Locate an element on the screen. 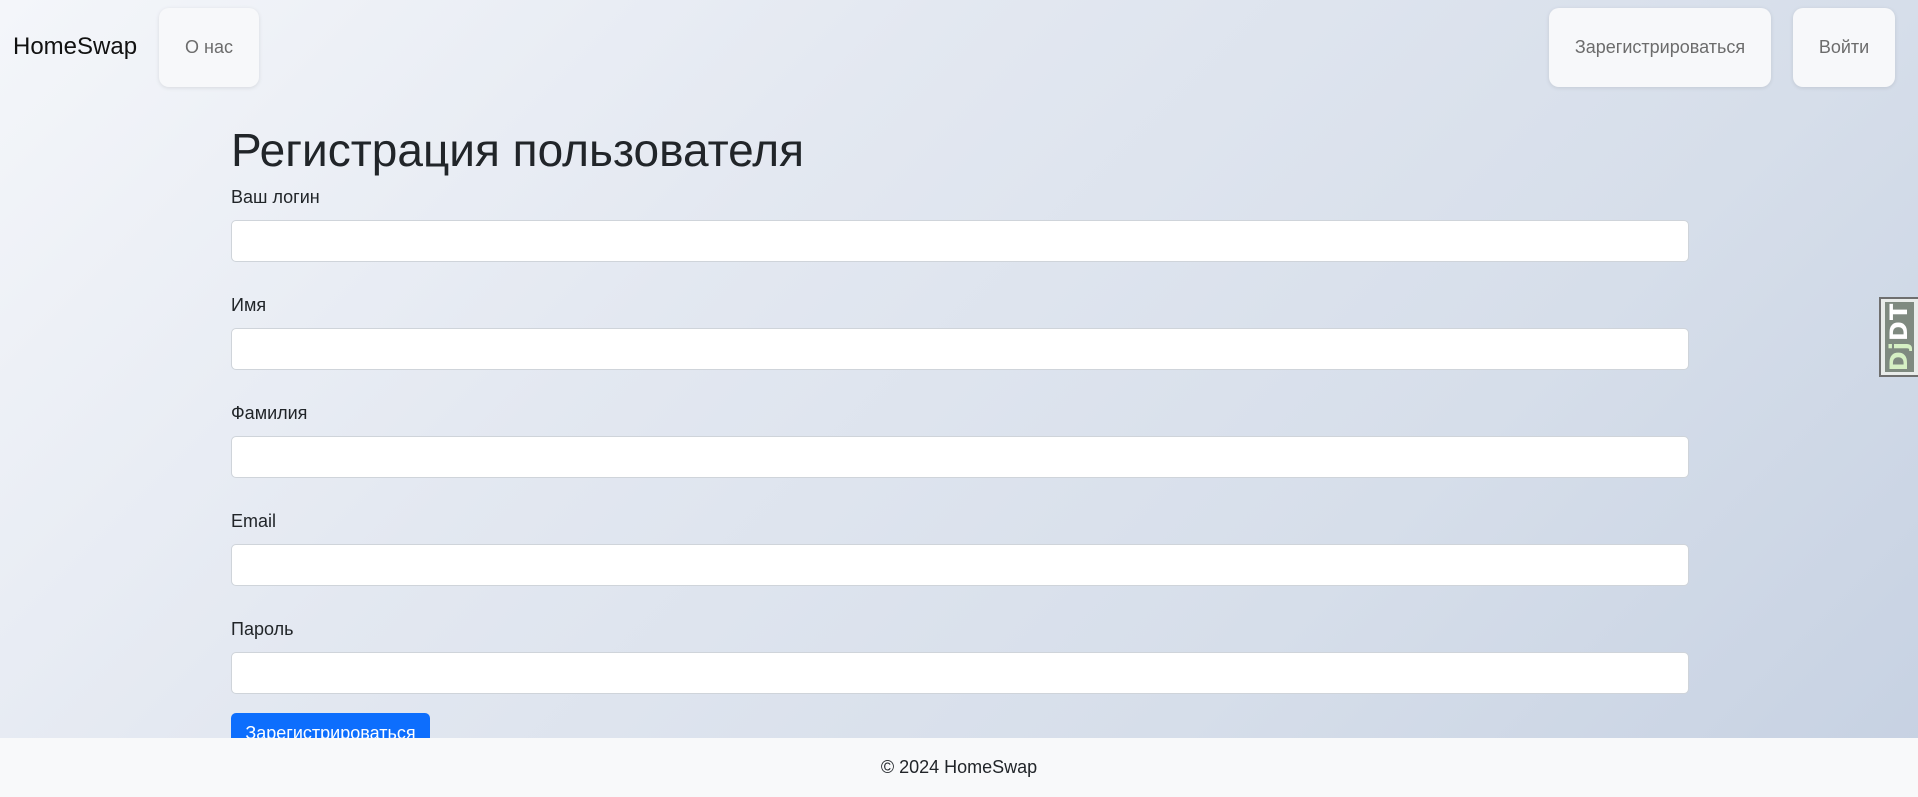 The height and width of the screenshot is (797, 1918). nav-register-button: Зарегистрироваться is located at coordinates (1660, 47).